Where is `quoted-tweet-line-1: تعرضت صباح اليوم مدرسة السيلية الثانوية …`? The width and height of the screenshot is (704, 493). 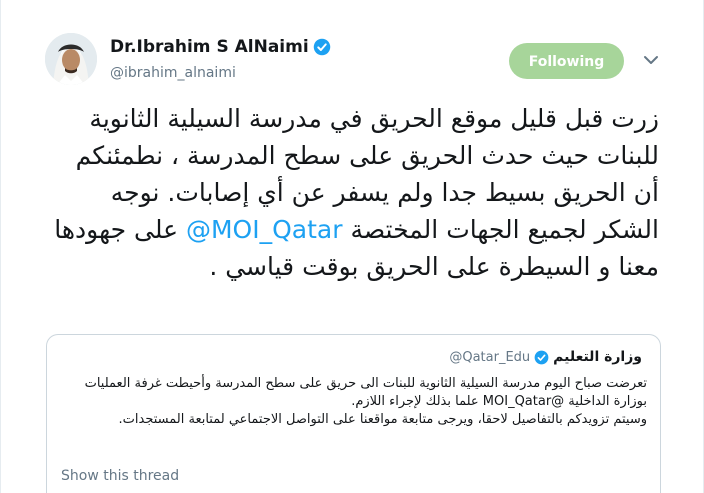
quoted-tweet-line-1: تعرضت صباح اليوم مدرسة السيلية الثانوية … is located at coordinates (365, 392).